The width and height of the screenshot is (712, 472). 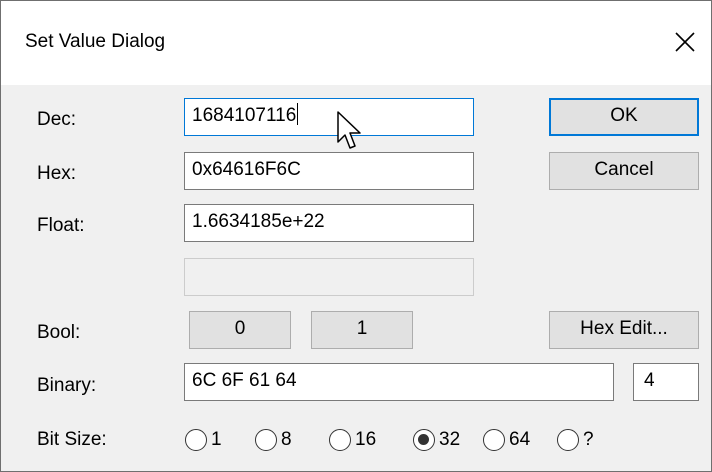 I want to click on binary-size-value: 4, so click(x=649, y=380).